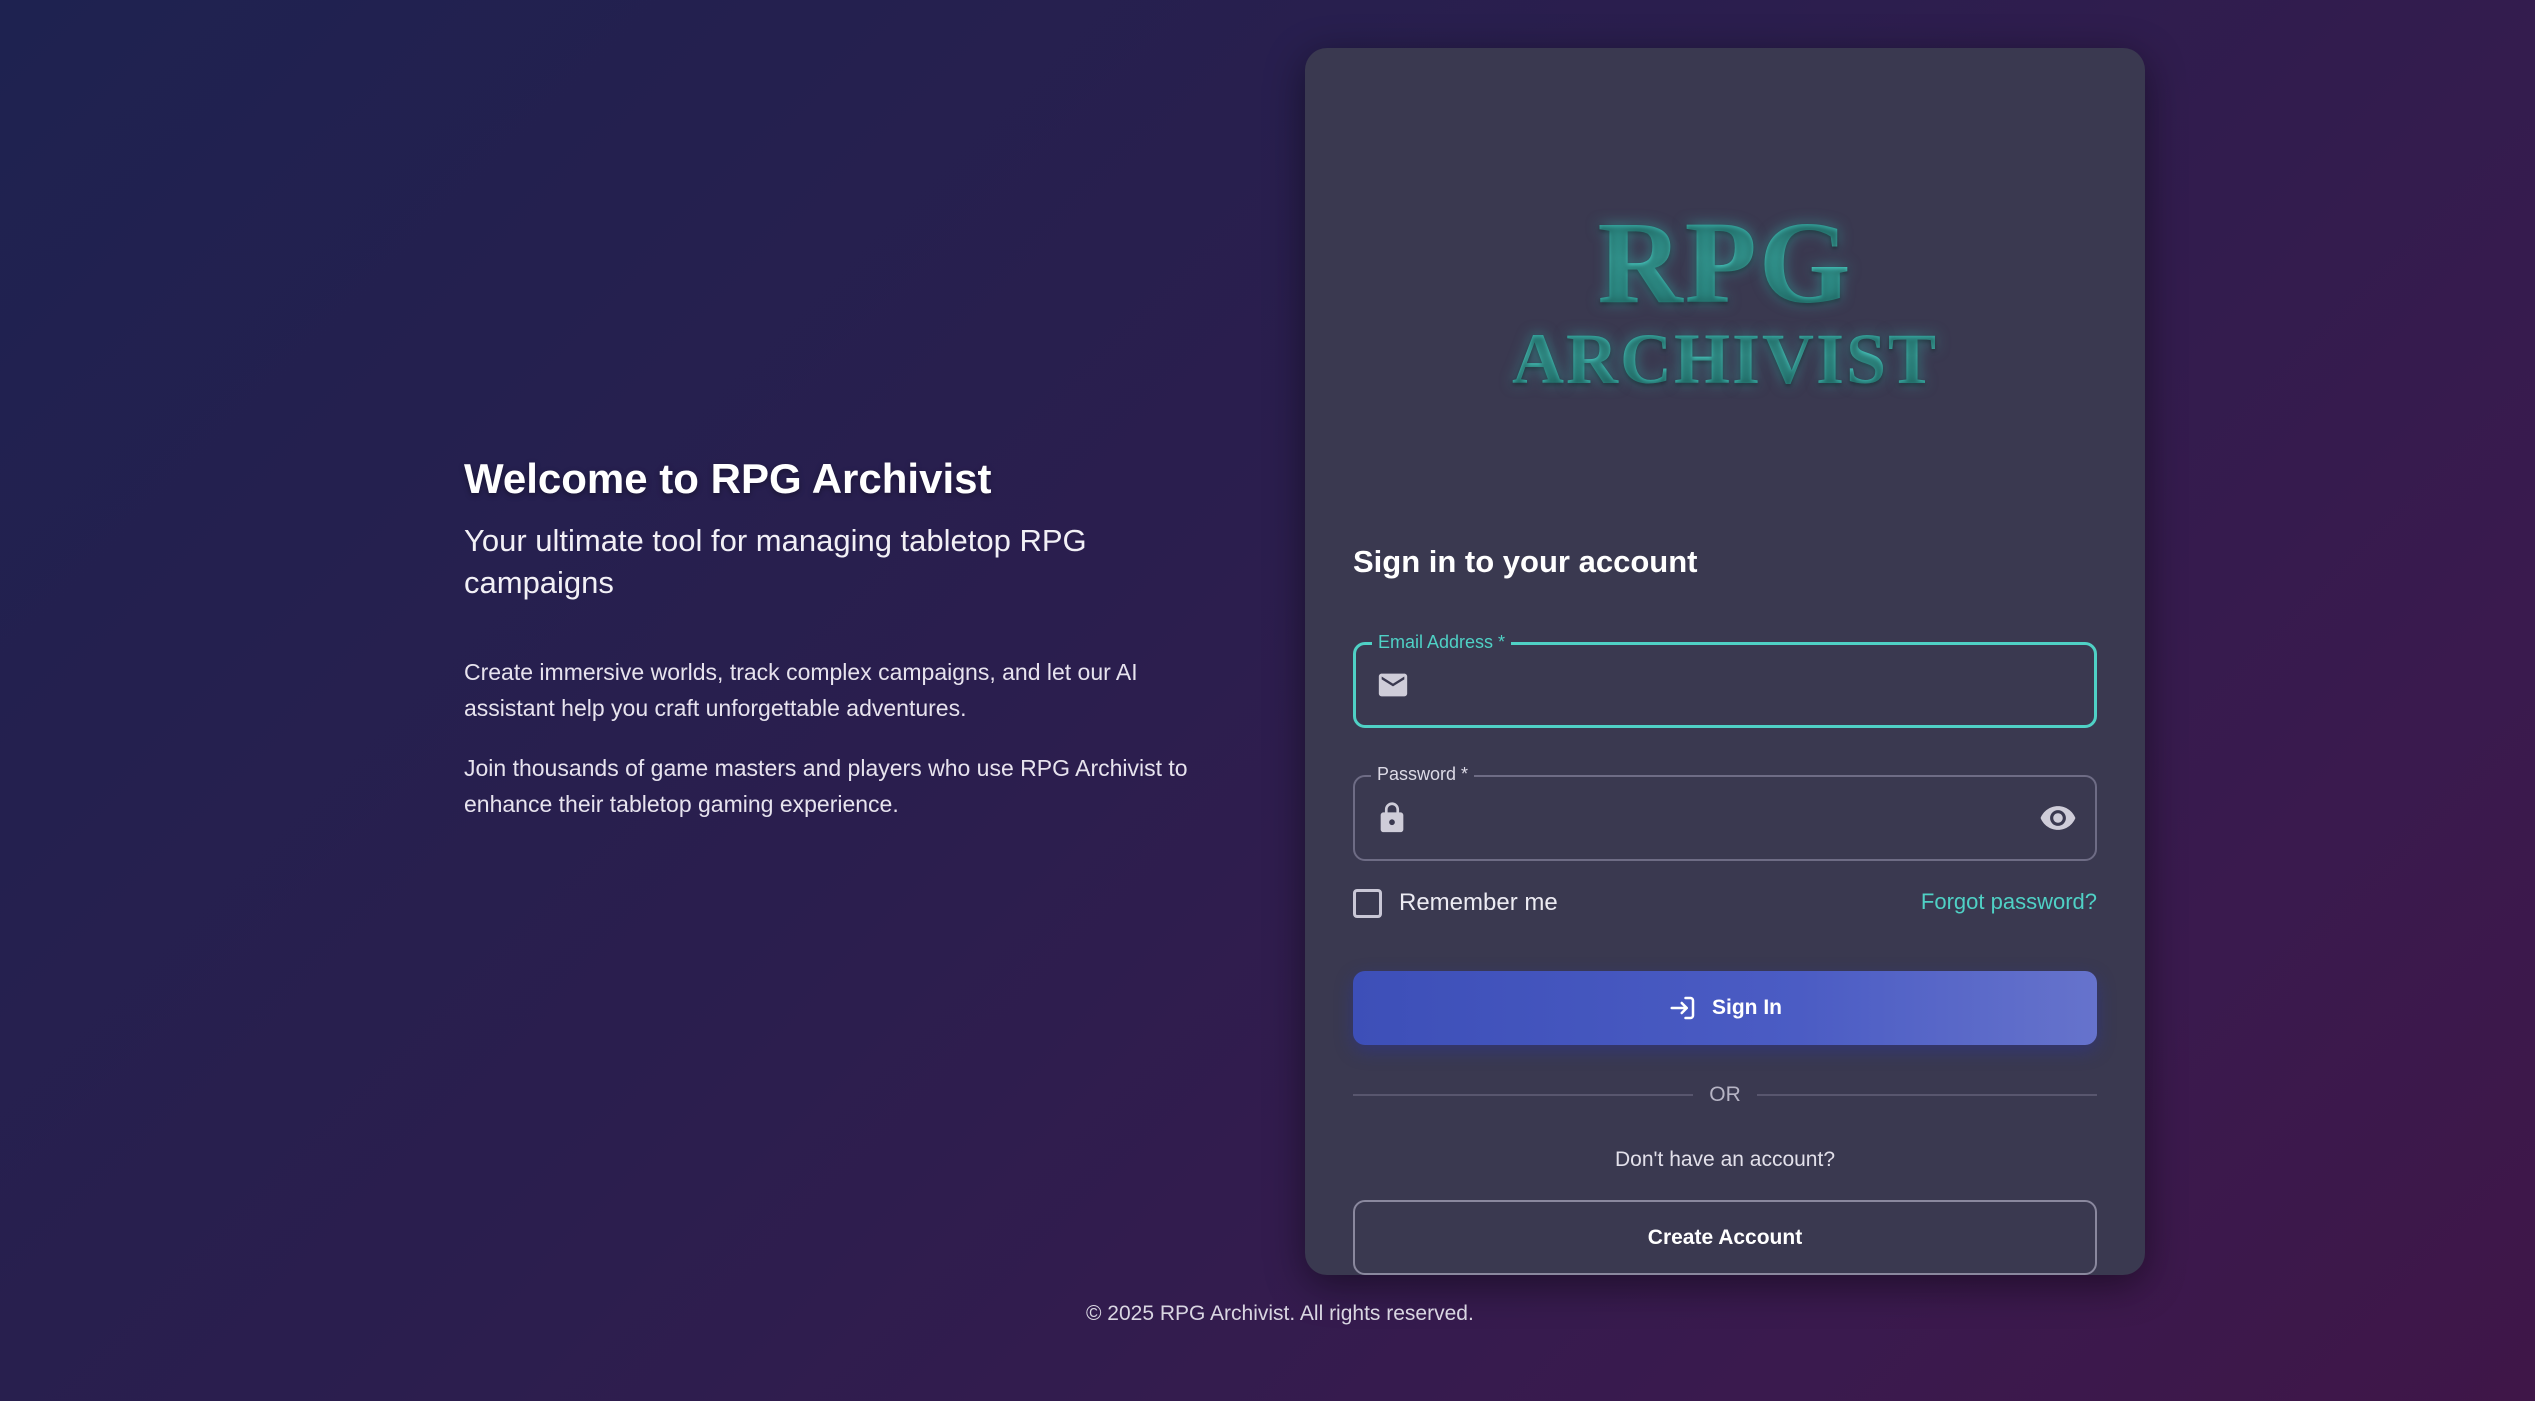 The height and width of the screenshot is (1401, 2535). Describe the element at coordinates (728, 478) in the screenshot. I see `intro-title: Welcome to RPG Archivist` at that location.